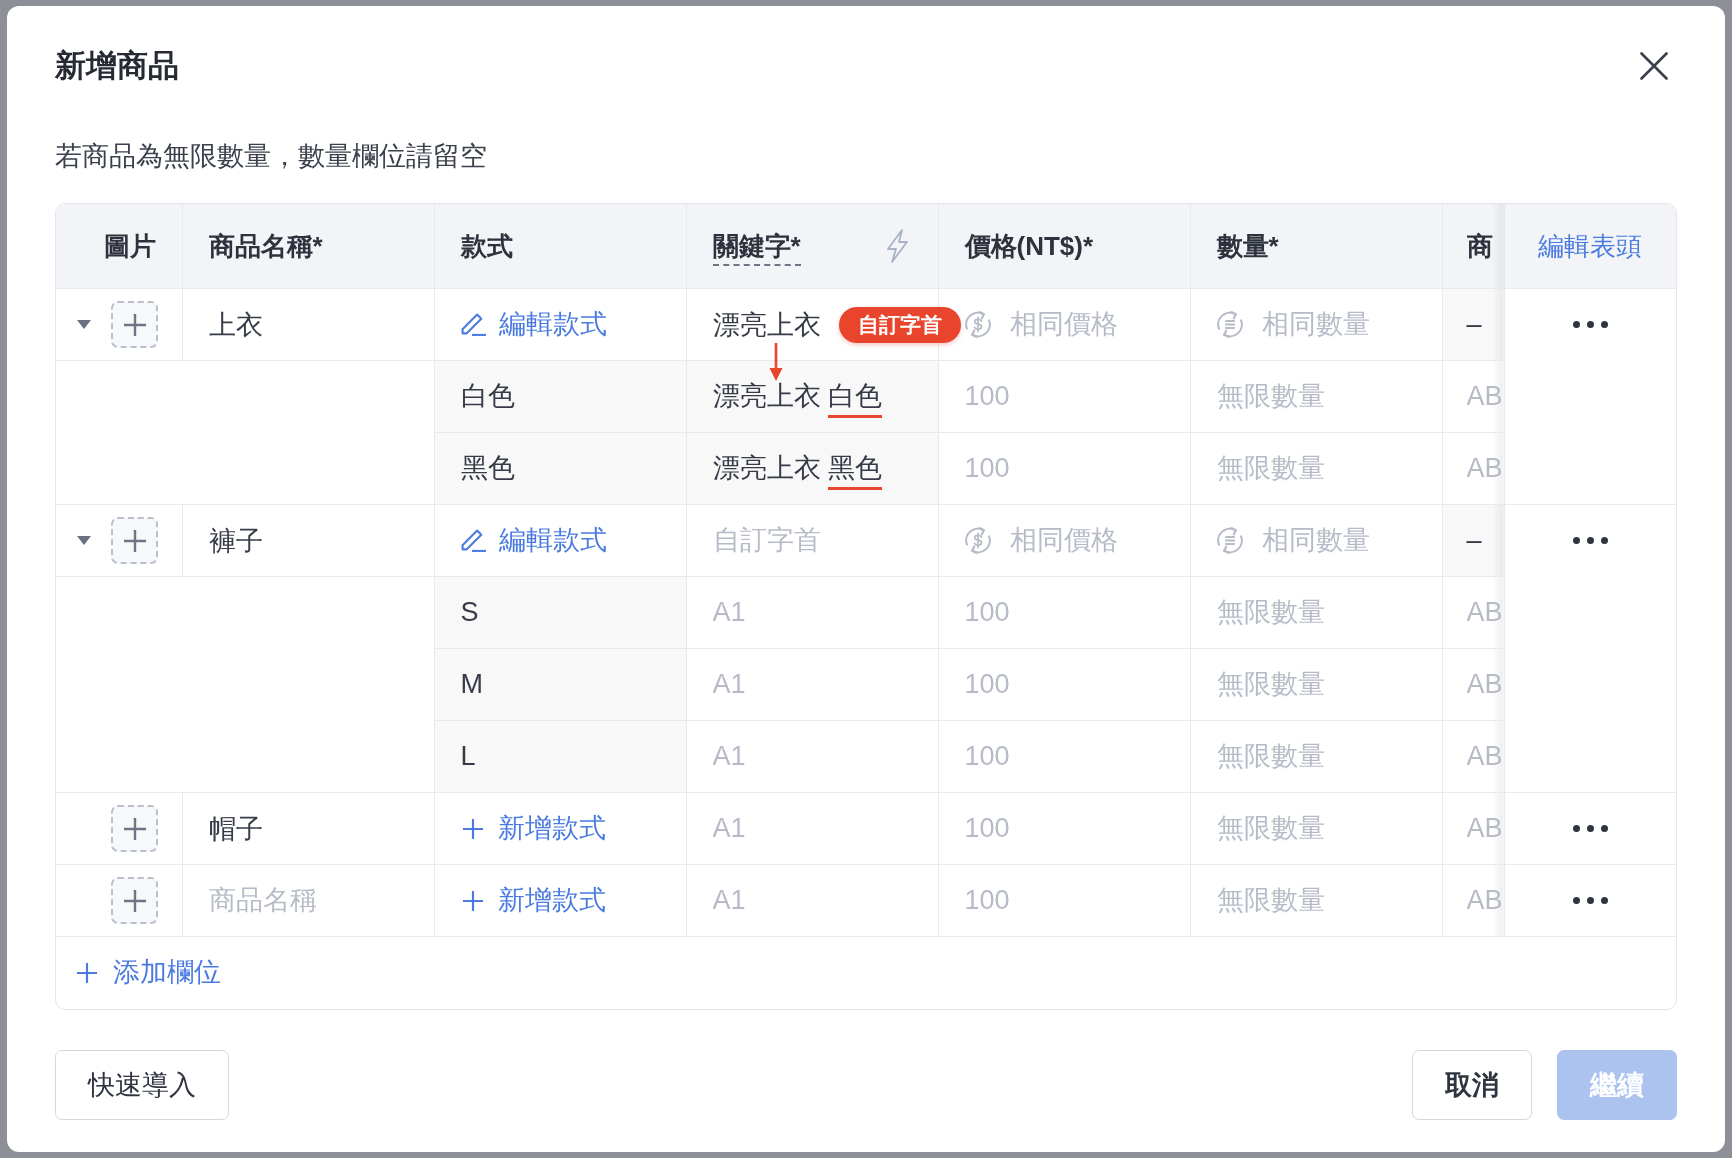 This screenshot has width=1732, height=1158. What do you see at coordinates (1472, 1085) in the screenshot?
I see `cancel-button: 取消` at bounding box center [1472, 1085].